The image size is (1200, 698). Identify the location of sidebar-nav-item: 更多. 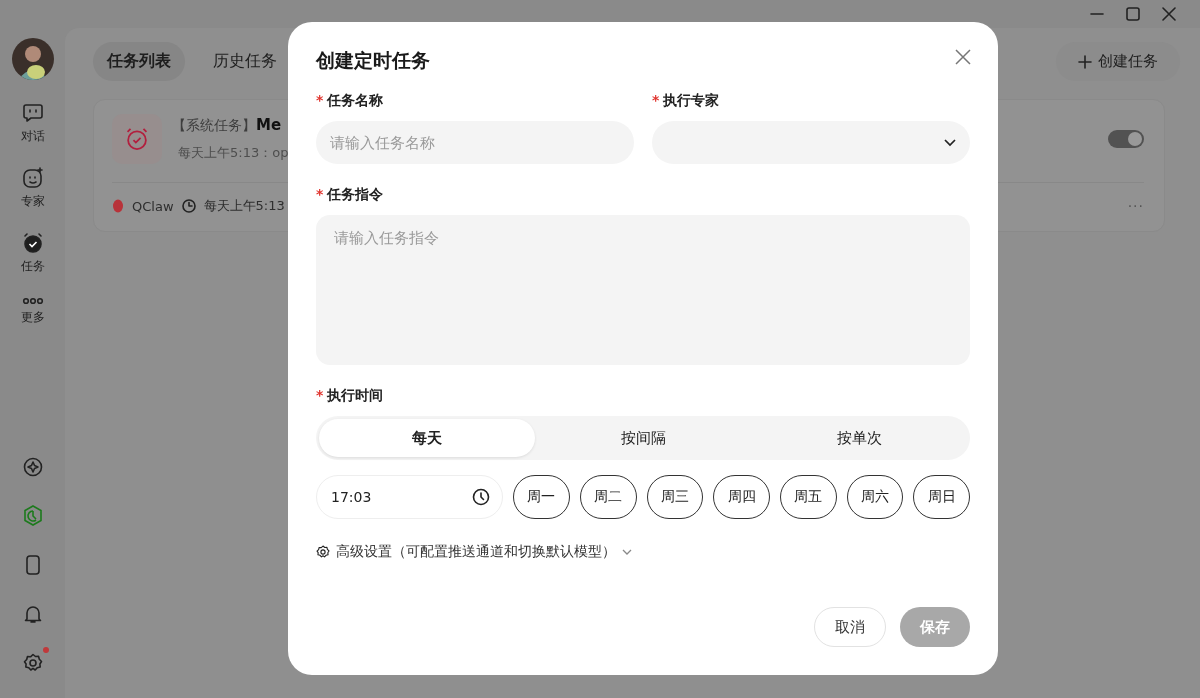
(32, 311).